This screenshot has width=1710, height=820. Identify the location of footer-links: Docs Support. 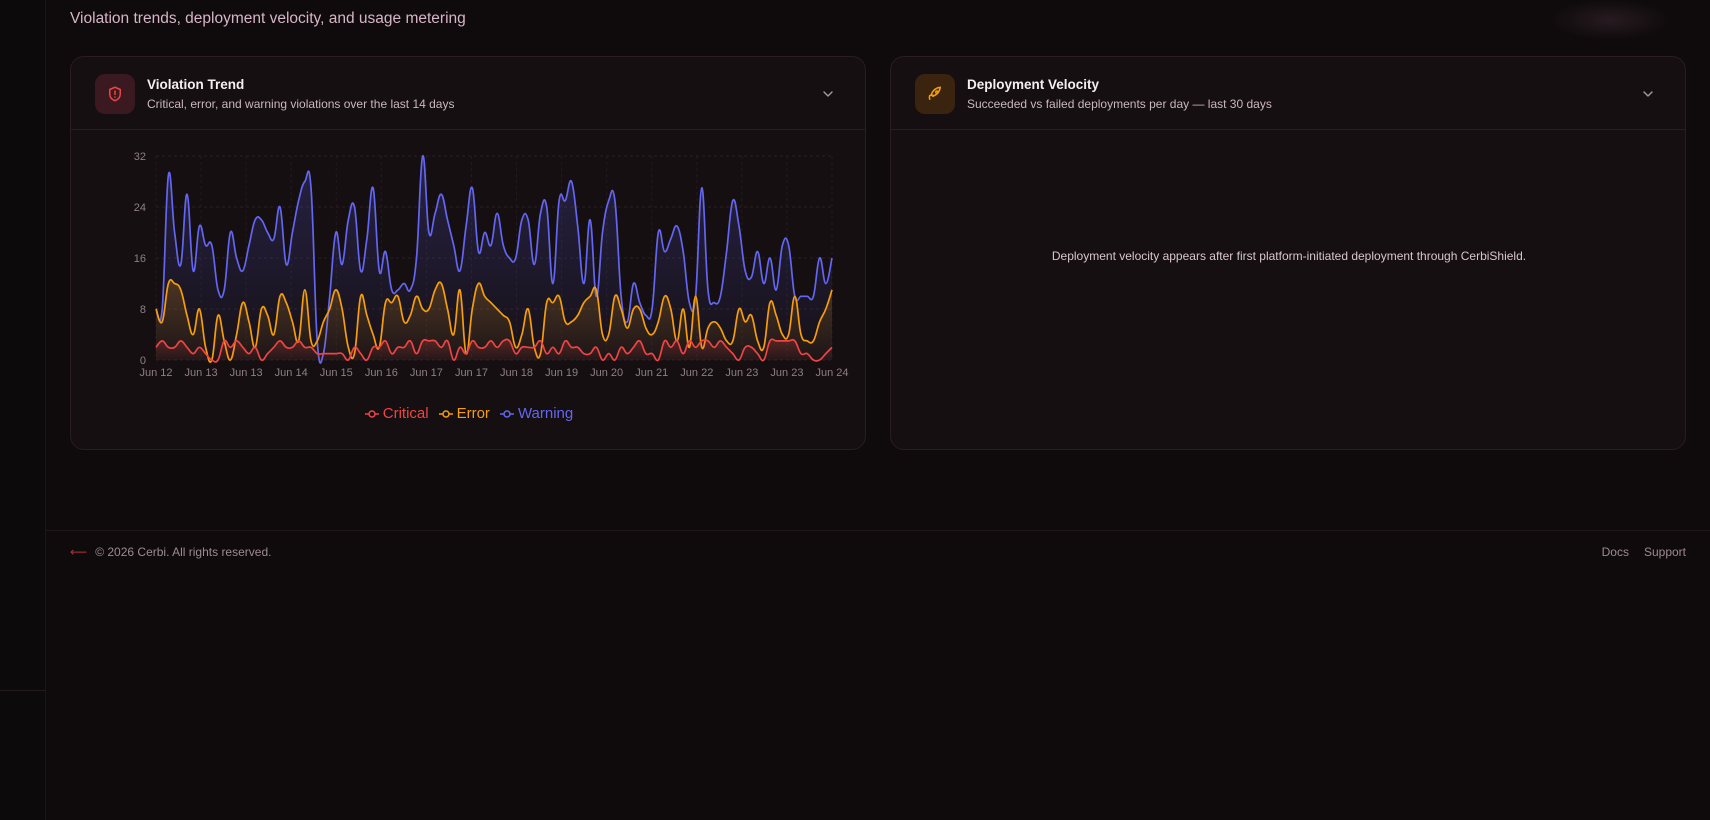
(1644, 552).